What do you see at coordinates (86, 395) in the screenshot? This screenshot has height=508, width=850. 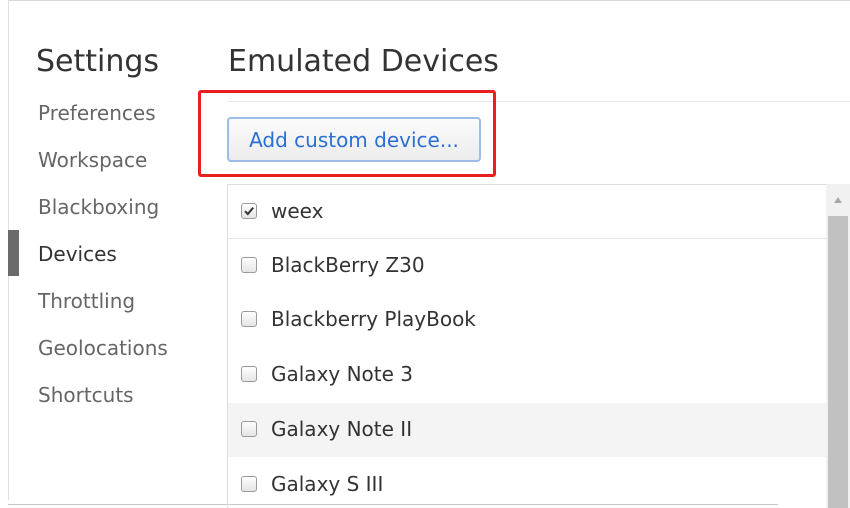 I see `sidebar-item-shortcuts: Shortcuts` at bounding box center [86, 395].